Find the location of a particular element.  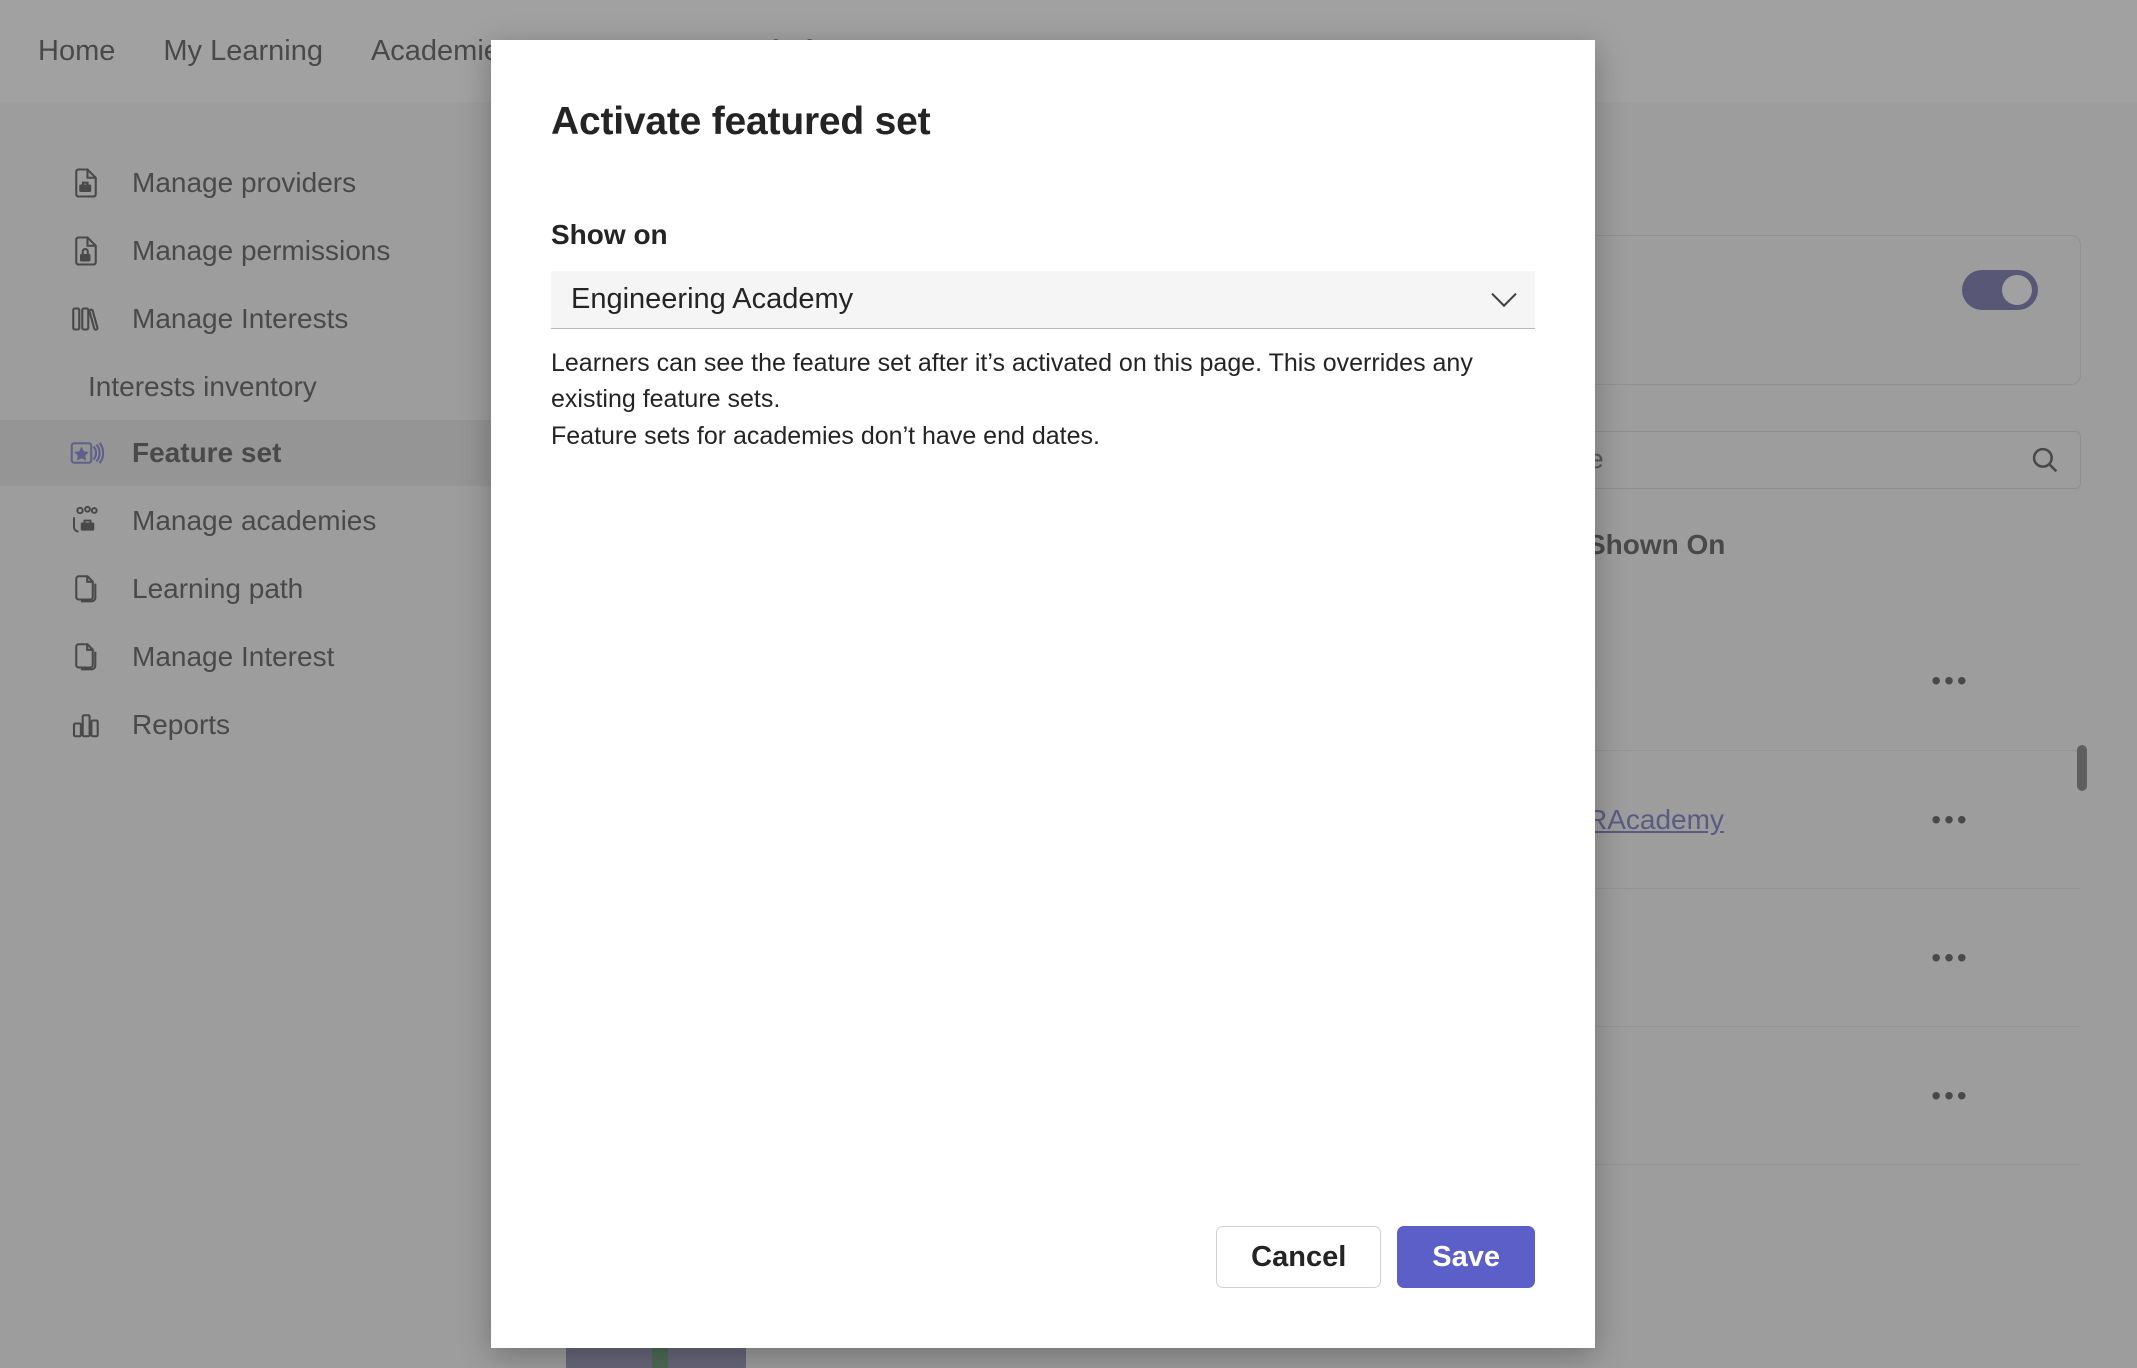

show-on-selected-value: Engineering Academy is located at coordinates (712, 299).